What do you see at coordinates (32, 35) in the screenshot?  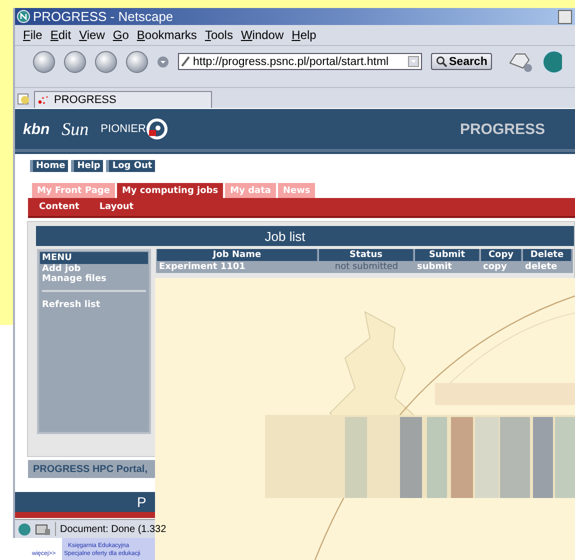 I see `menu-item: File` at bounding box center [32, 35].